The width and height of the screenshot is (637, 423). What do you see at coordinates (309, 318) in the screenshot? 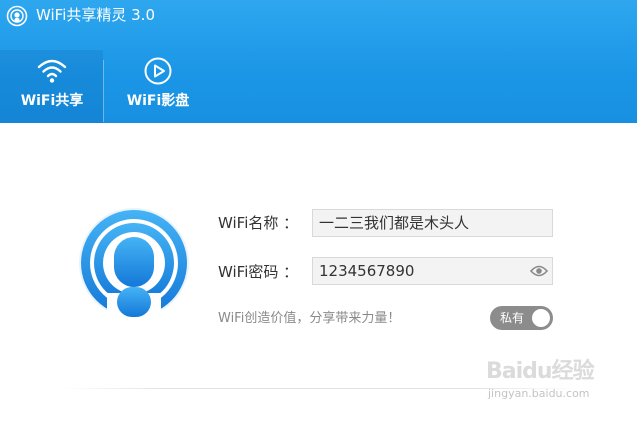
I see `slogan-text: WiFi创造价值，分享带来力量！` at bounding box center [309, 318].